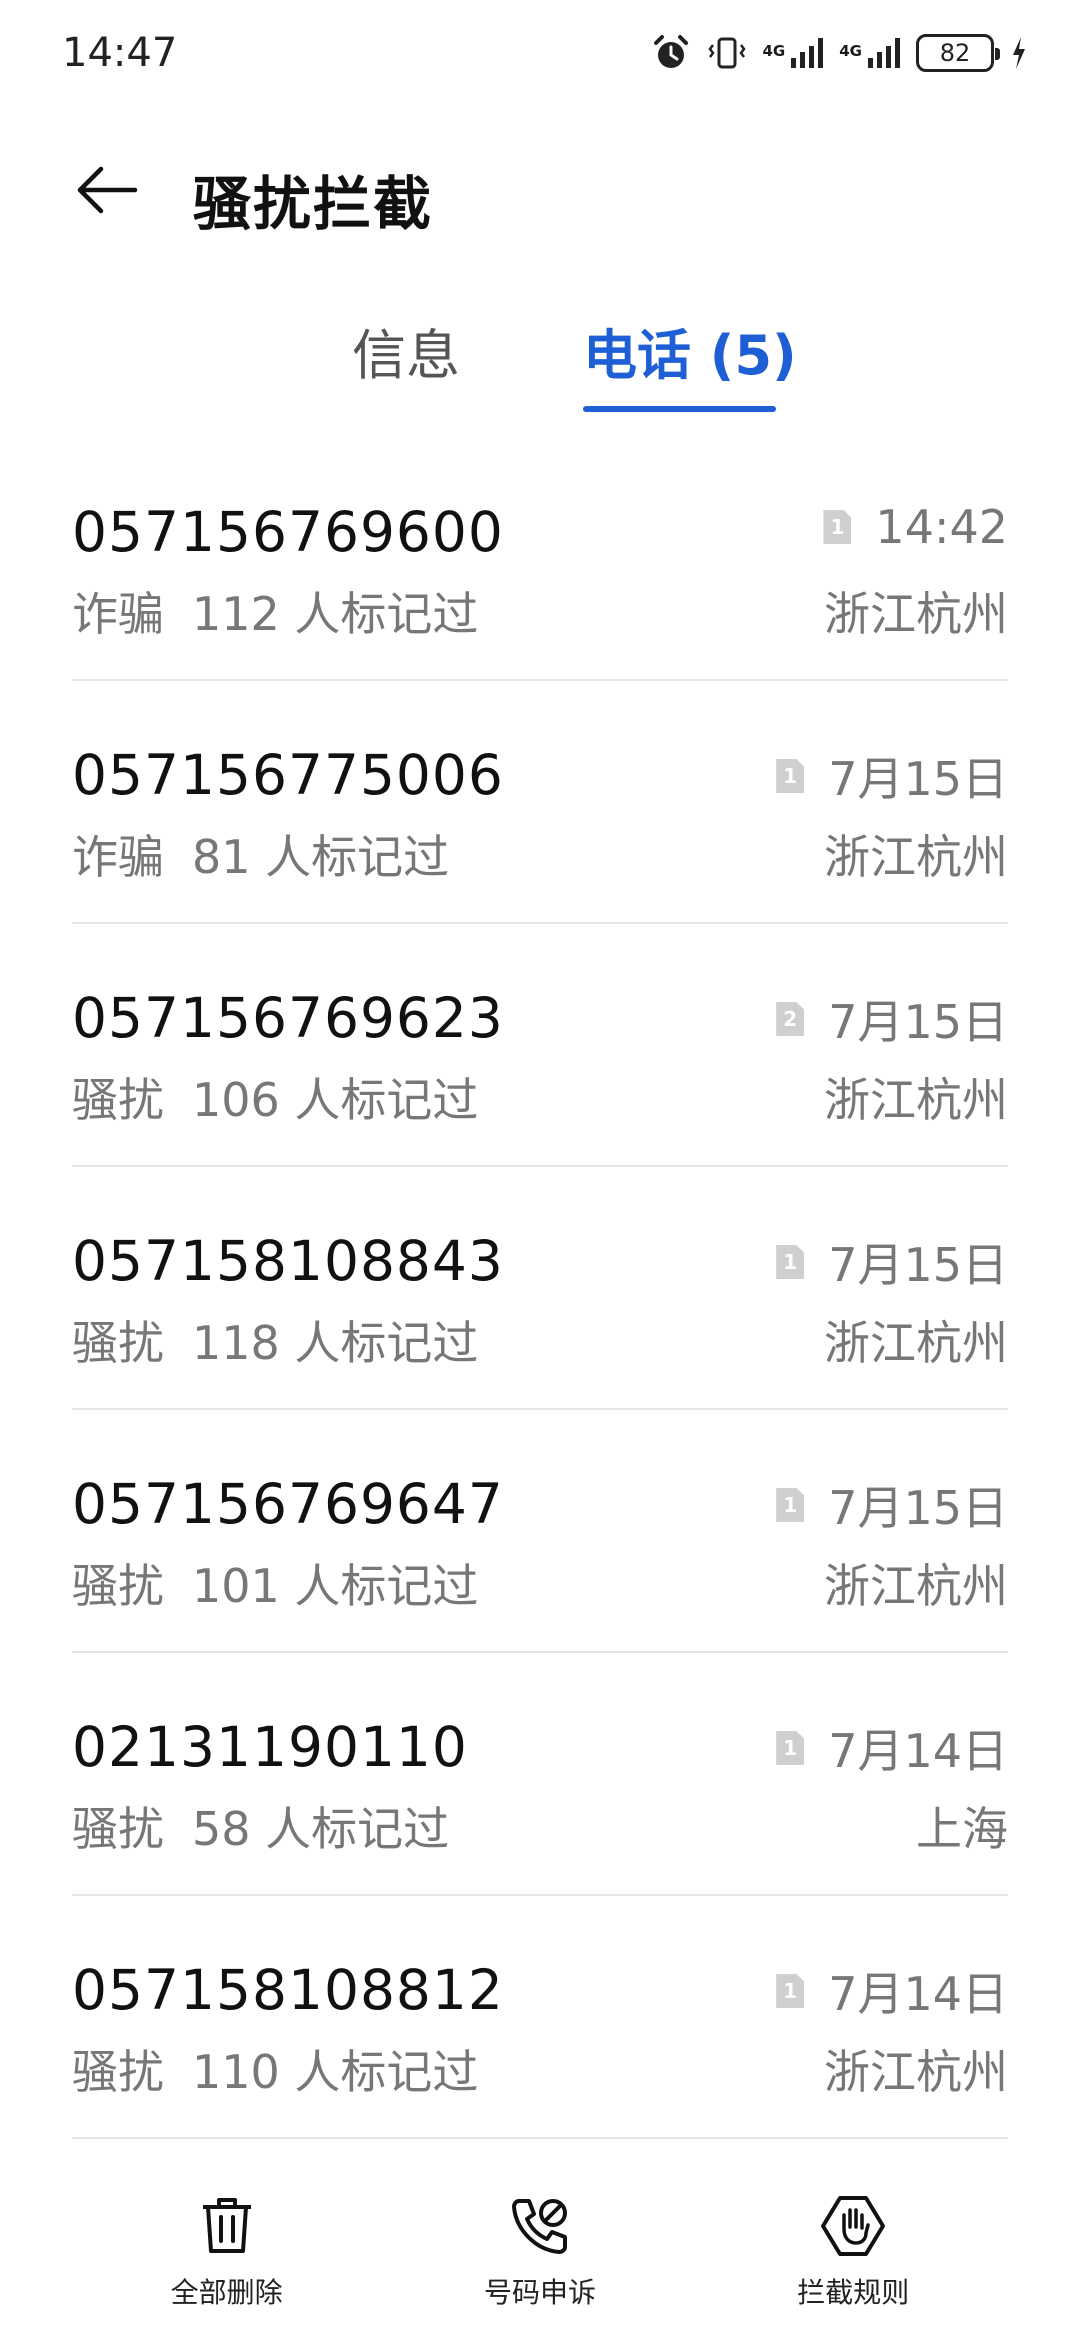 This screenshot has height=2340, width=1080. Describe the element at coordinates (540, 802) in the screenshot. I see `call-row: 057156775006 诈骗 81 人标记过 1 7月15日 浙江杭州` at that location.